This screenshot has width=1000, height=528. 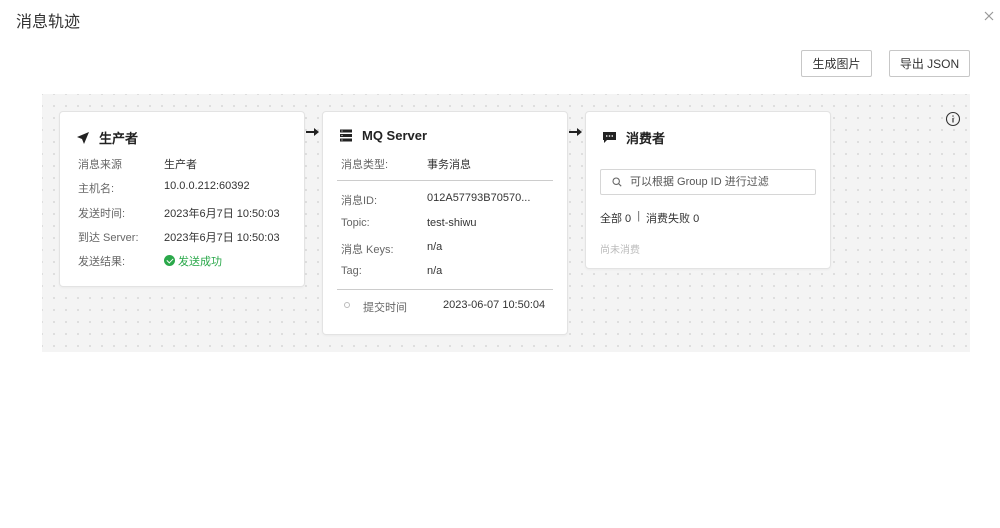 What do you see at coordinates (169, 260) in the screenshot?
I see `check-circle-icon` at bounding box center [169, 260].